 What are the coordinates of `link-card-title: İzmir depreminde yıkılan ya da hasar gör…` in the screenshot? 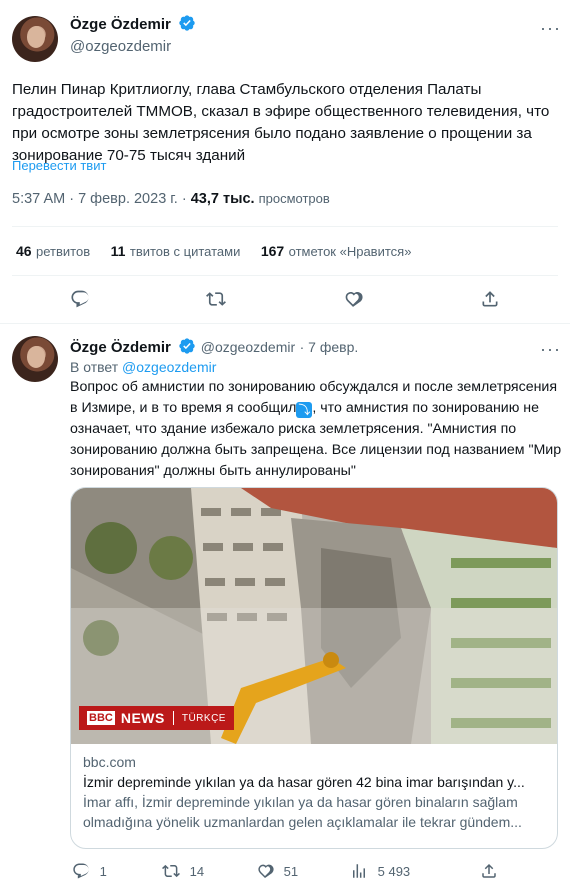 It's located at (304, 782).